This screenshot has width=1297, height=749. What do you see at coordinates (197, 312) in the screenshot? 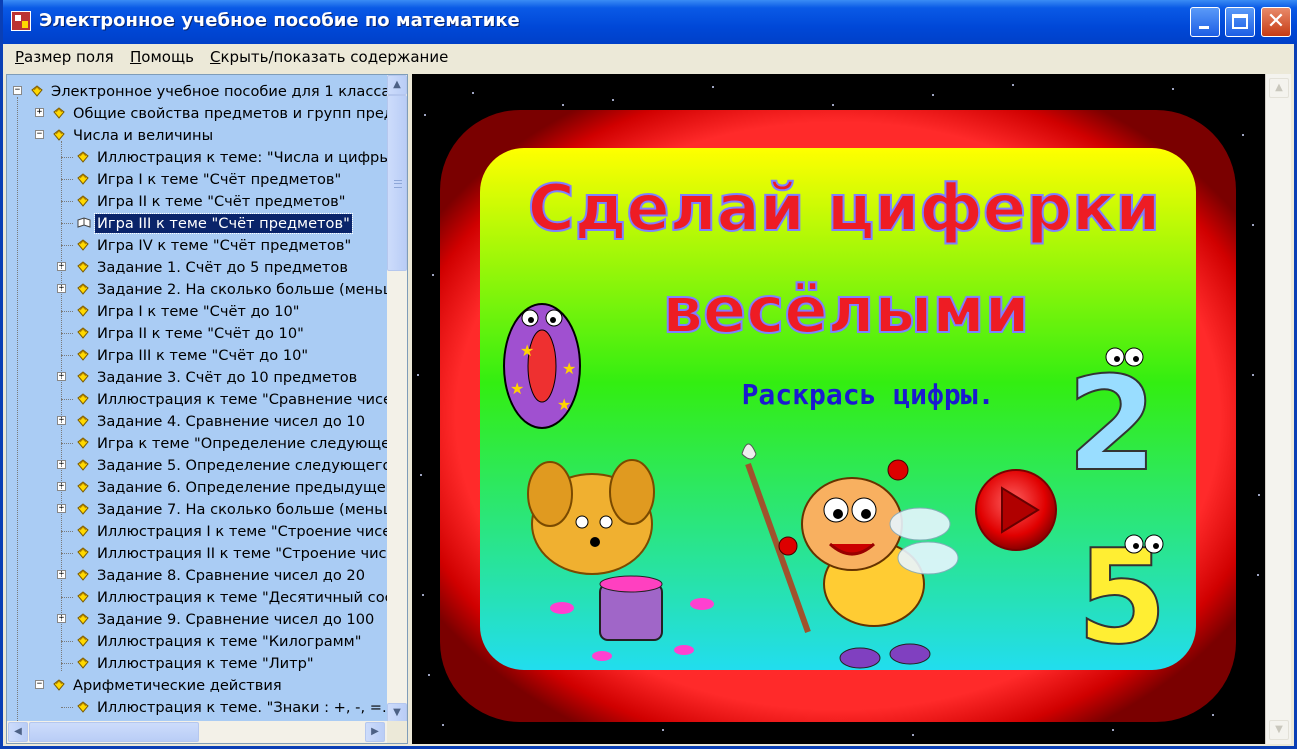
I see `tree-item: Игра I к теме "Счёт до 10"` at bounding box center [197, 312].